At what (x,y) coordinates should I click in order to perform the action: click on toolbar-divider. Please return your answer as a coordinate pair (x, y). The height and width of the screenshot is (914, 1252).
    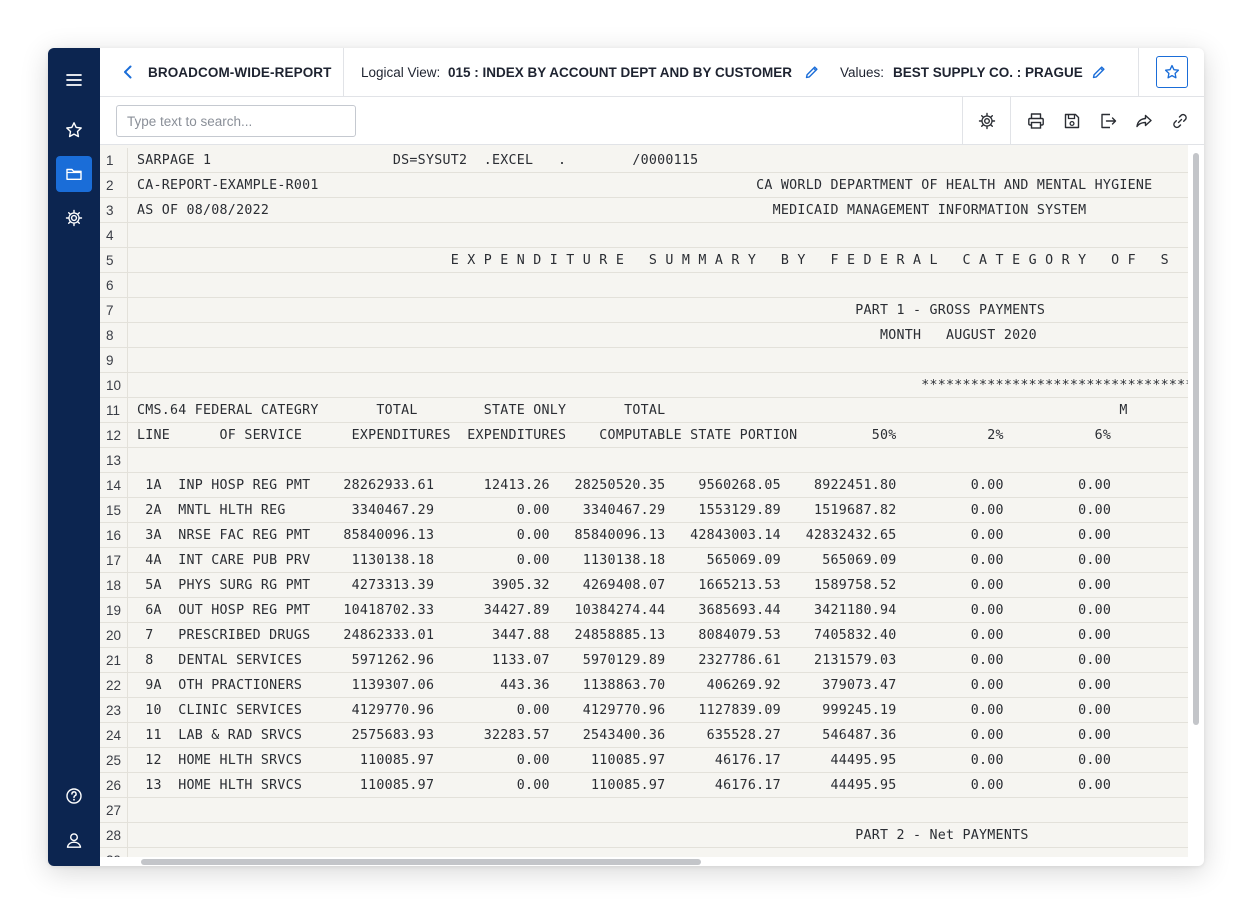
    Looking at the image, I should click on (962, 121).